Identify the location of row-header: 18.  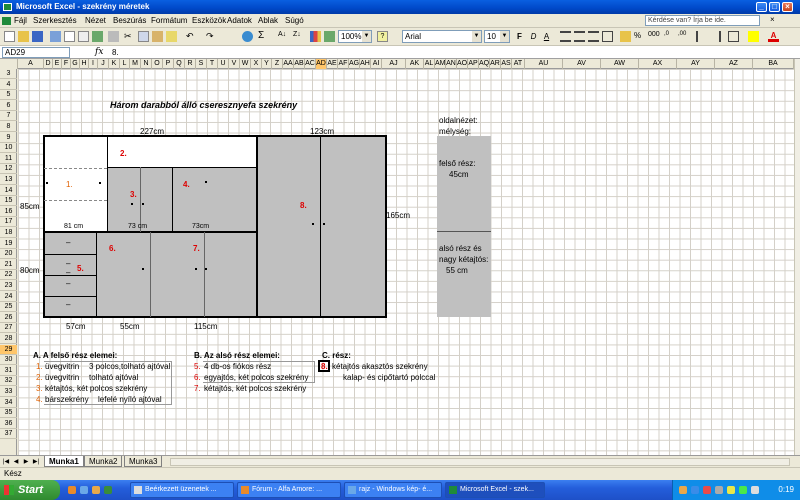
(8, 233).